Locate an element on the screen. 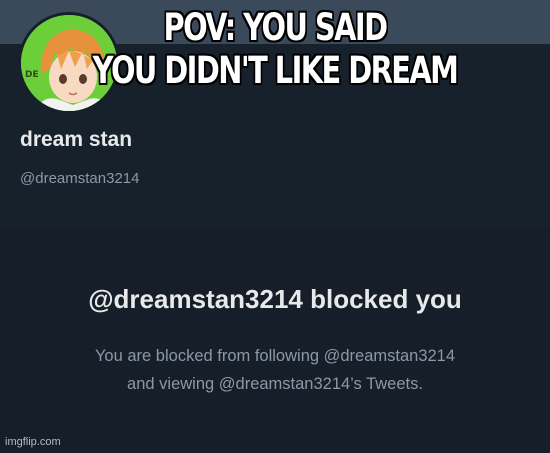 The width and height of the screenshot is (550, 453). svg-text: DE is located at coordinates (32, 75).